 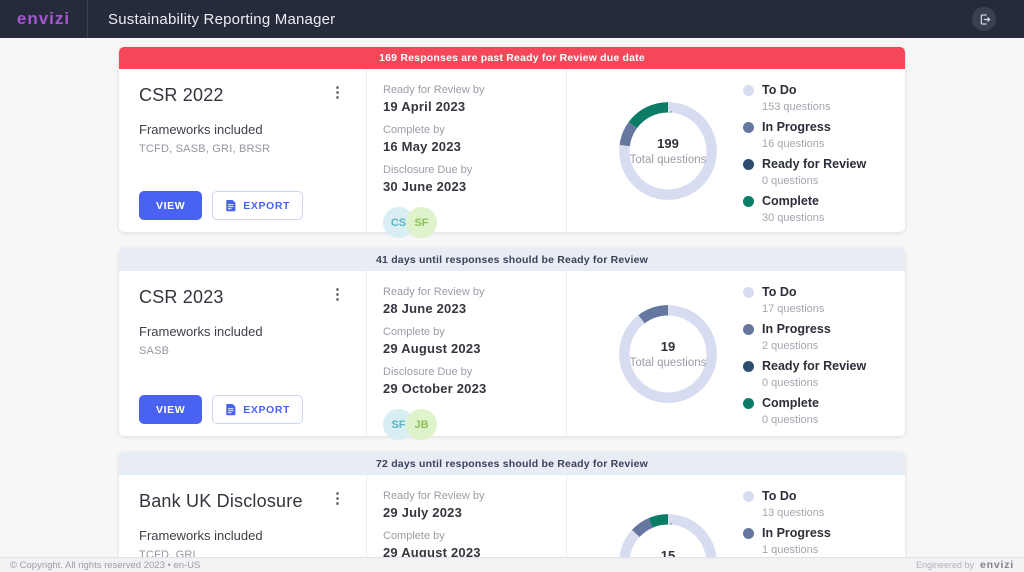 I want to click on avatar: SF, so click(x=421, y=222).